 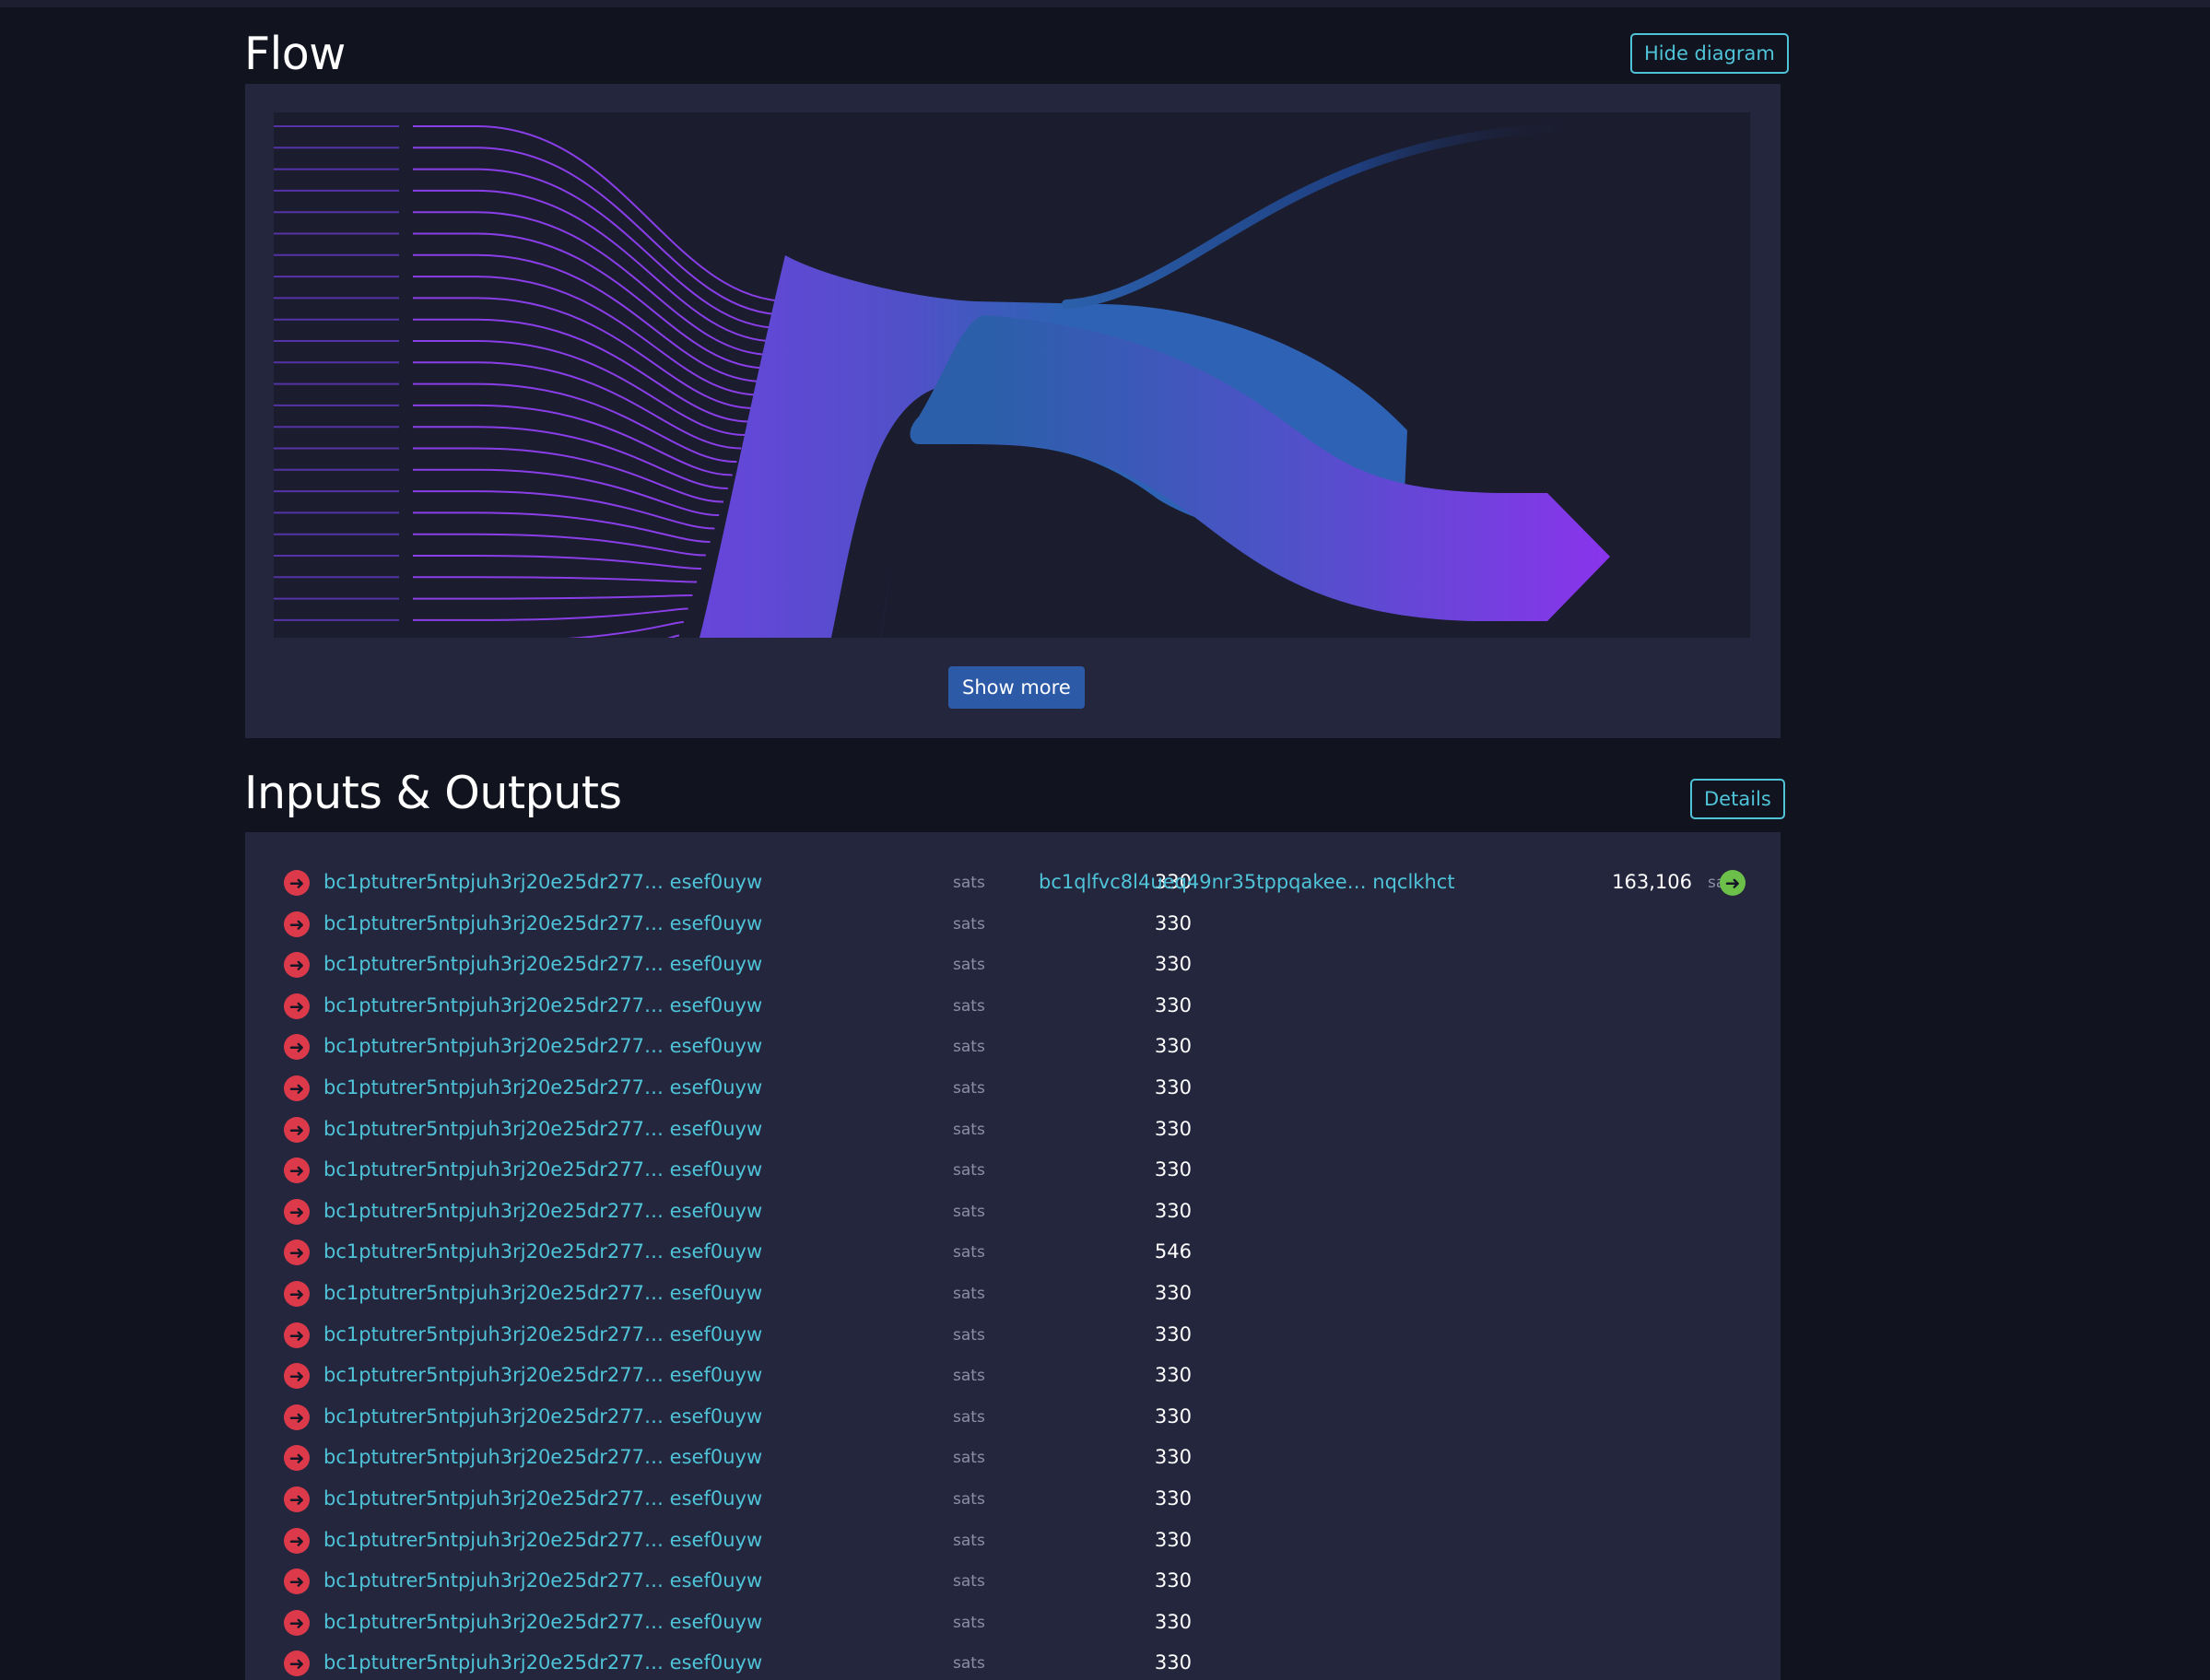 I want to click on input-amount: 546, so click(x=1173, y=1251).